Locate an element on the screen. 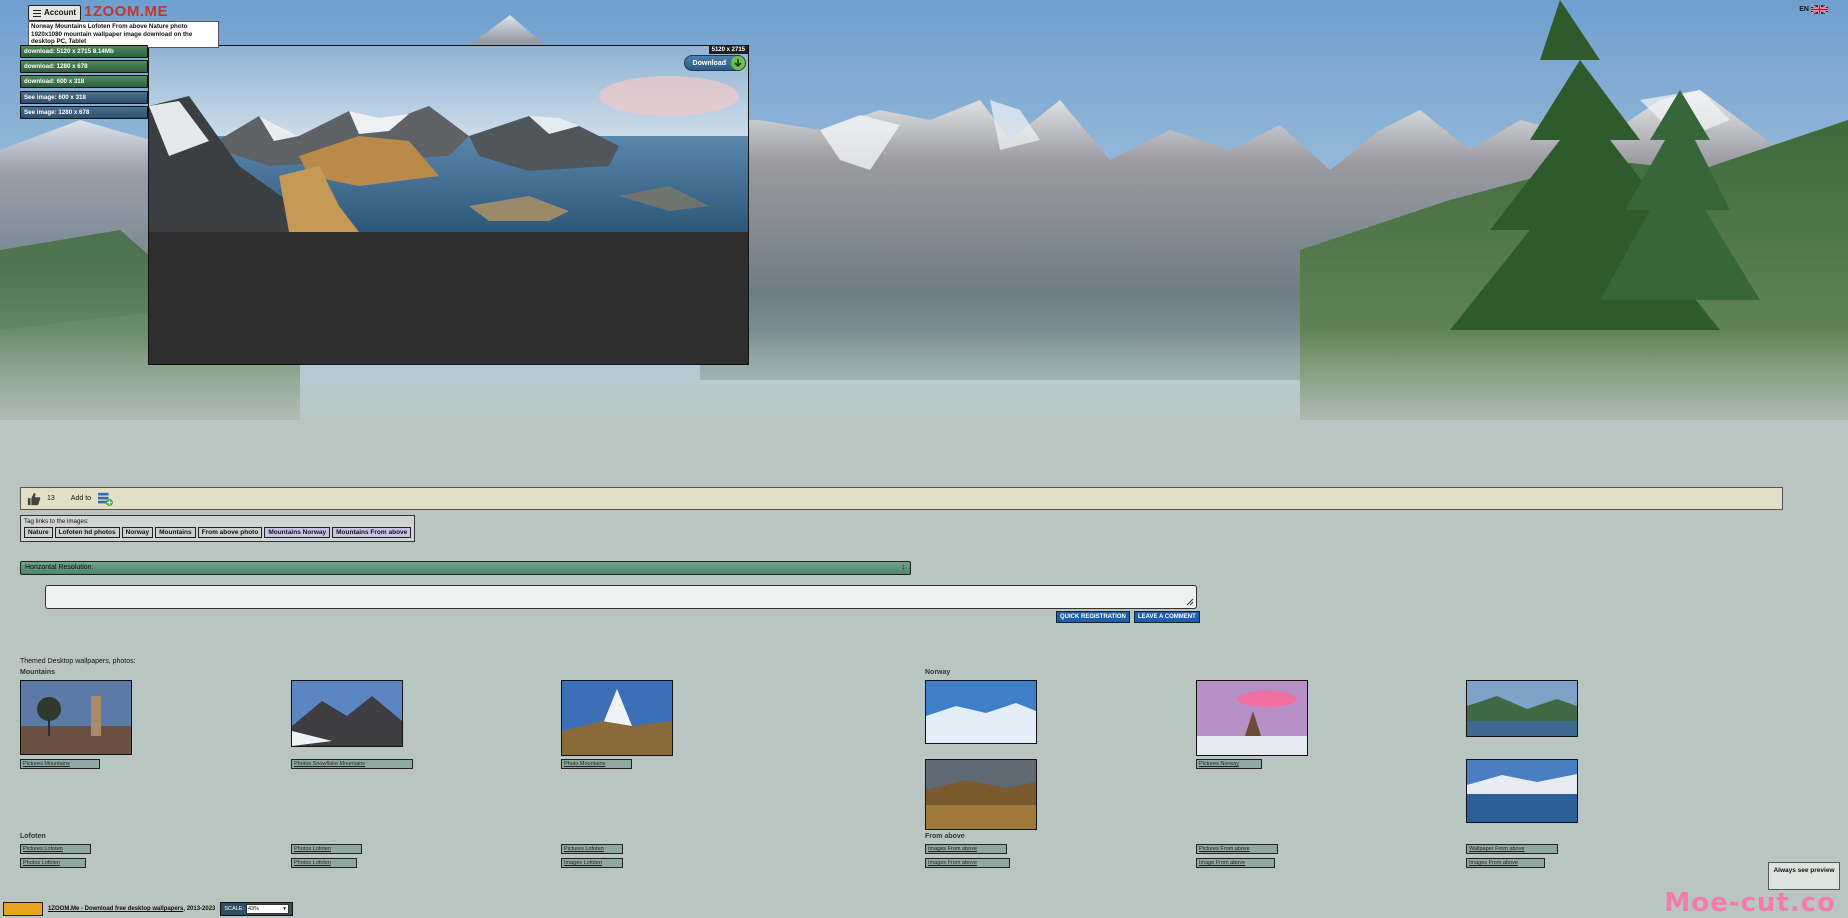 The width and height of the screenshot is (1848, 918). tag-mountains-from-above: Mountains From above is located at coordinates (372, 532).